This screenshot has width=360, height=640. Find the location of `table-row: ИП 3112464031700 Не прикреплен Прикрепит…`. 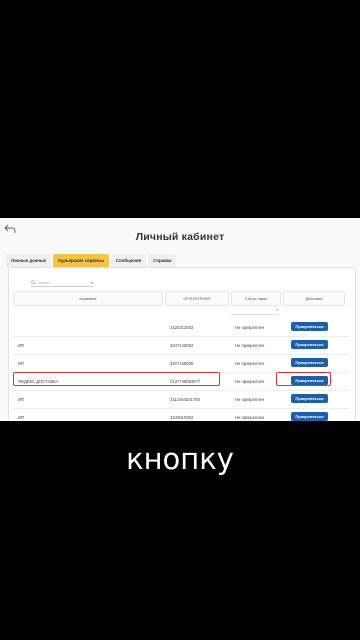

table-row: ИП 3112464031700 Не прикреплен Прикрепит… is located at coordinates (181, 400).